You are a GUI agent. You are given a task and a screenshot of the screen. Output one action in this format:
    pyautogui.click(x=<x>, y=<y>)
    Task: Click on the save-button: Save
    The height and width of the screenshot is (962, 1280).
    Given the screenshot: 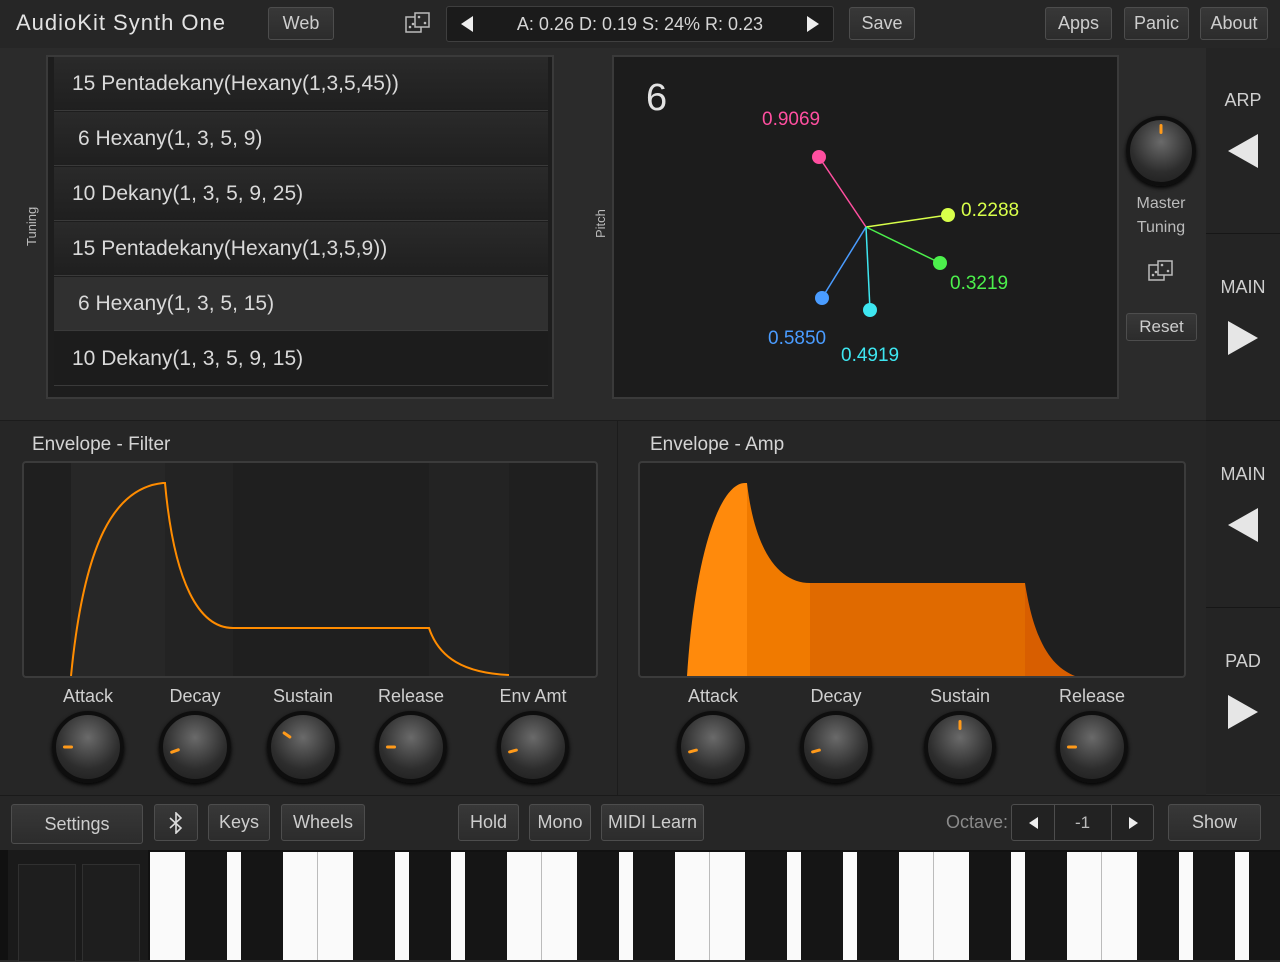 What is the action you would take?
    pyautogui.click(x=882, y=23)
    